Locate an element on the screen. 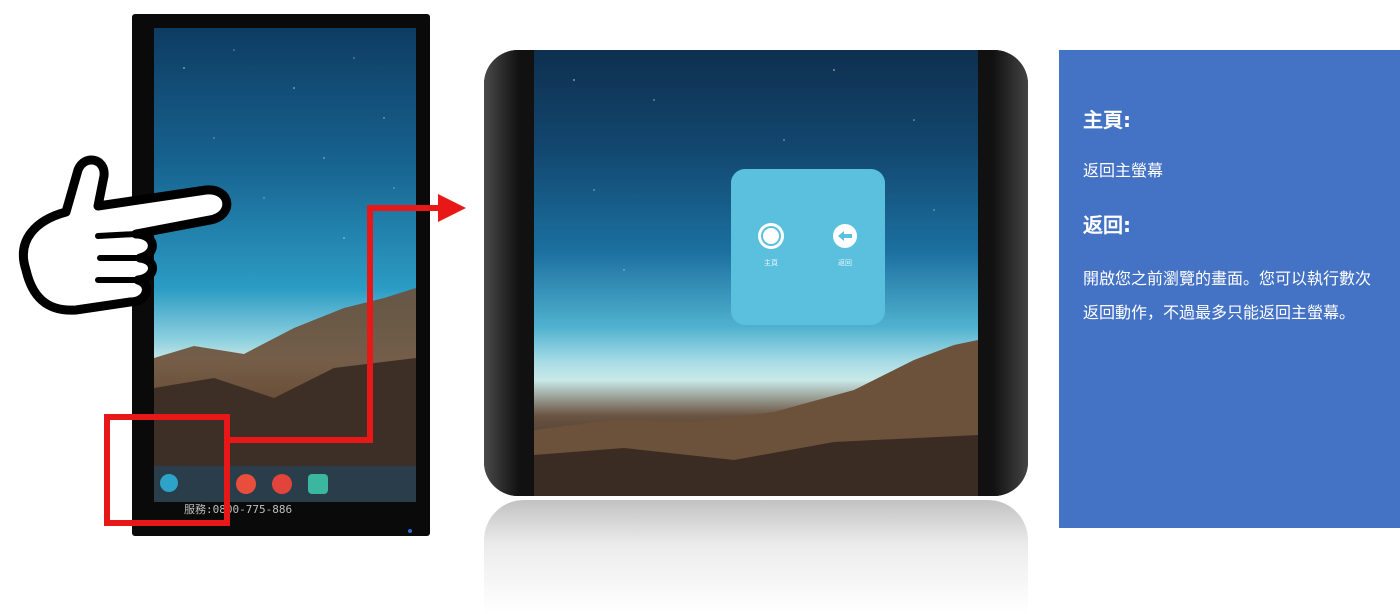 This screenshot has height=614, width=1400. power-led is located at coordinates (410, 531).